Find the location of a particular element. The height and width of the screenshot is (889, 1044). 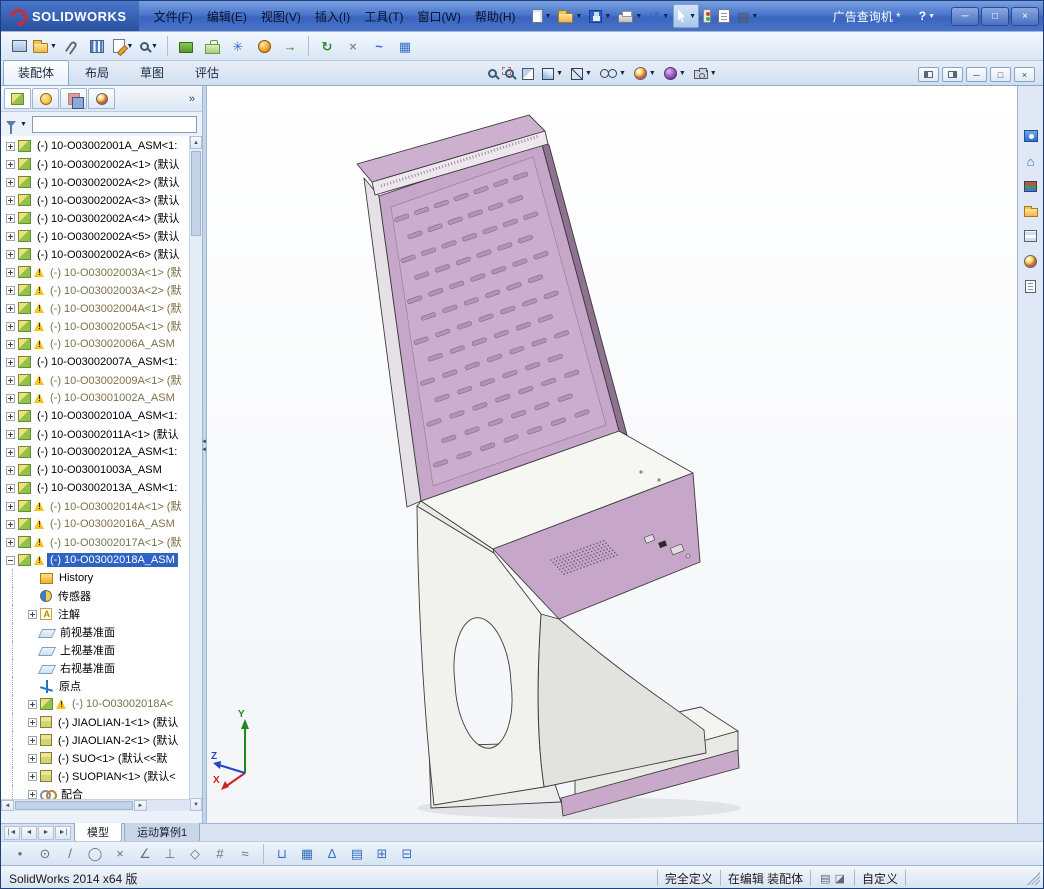

minimize-button: ─ is located at coordinates (965, 16).